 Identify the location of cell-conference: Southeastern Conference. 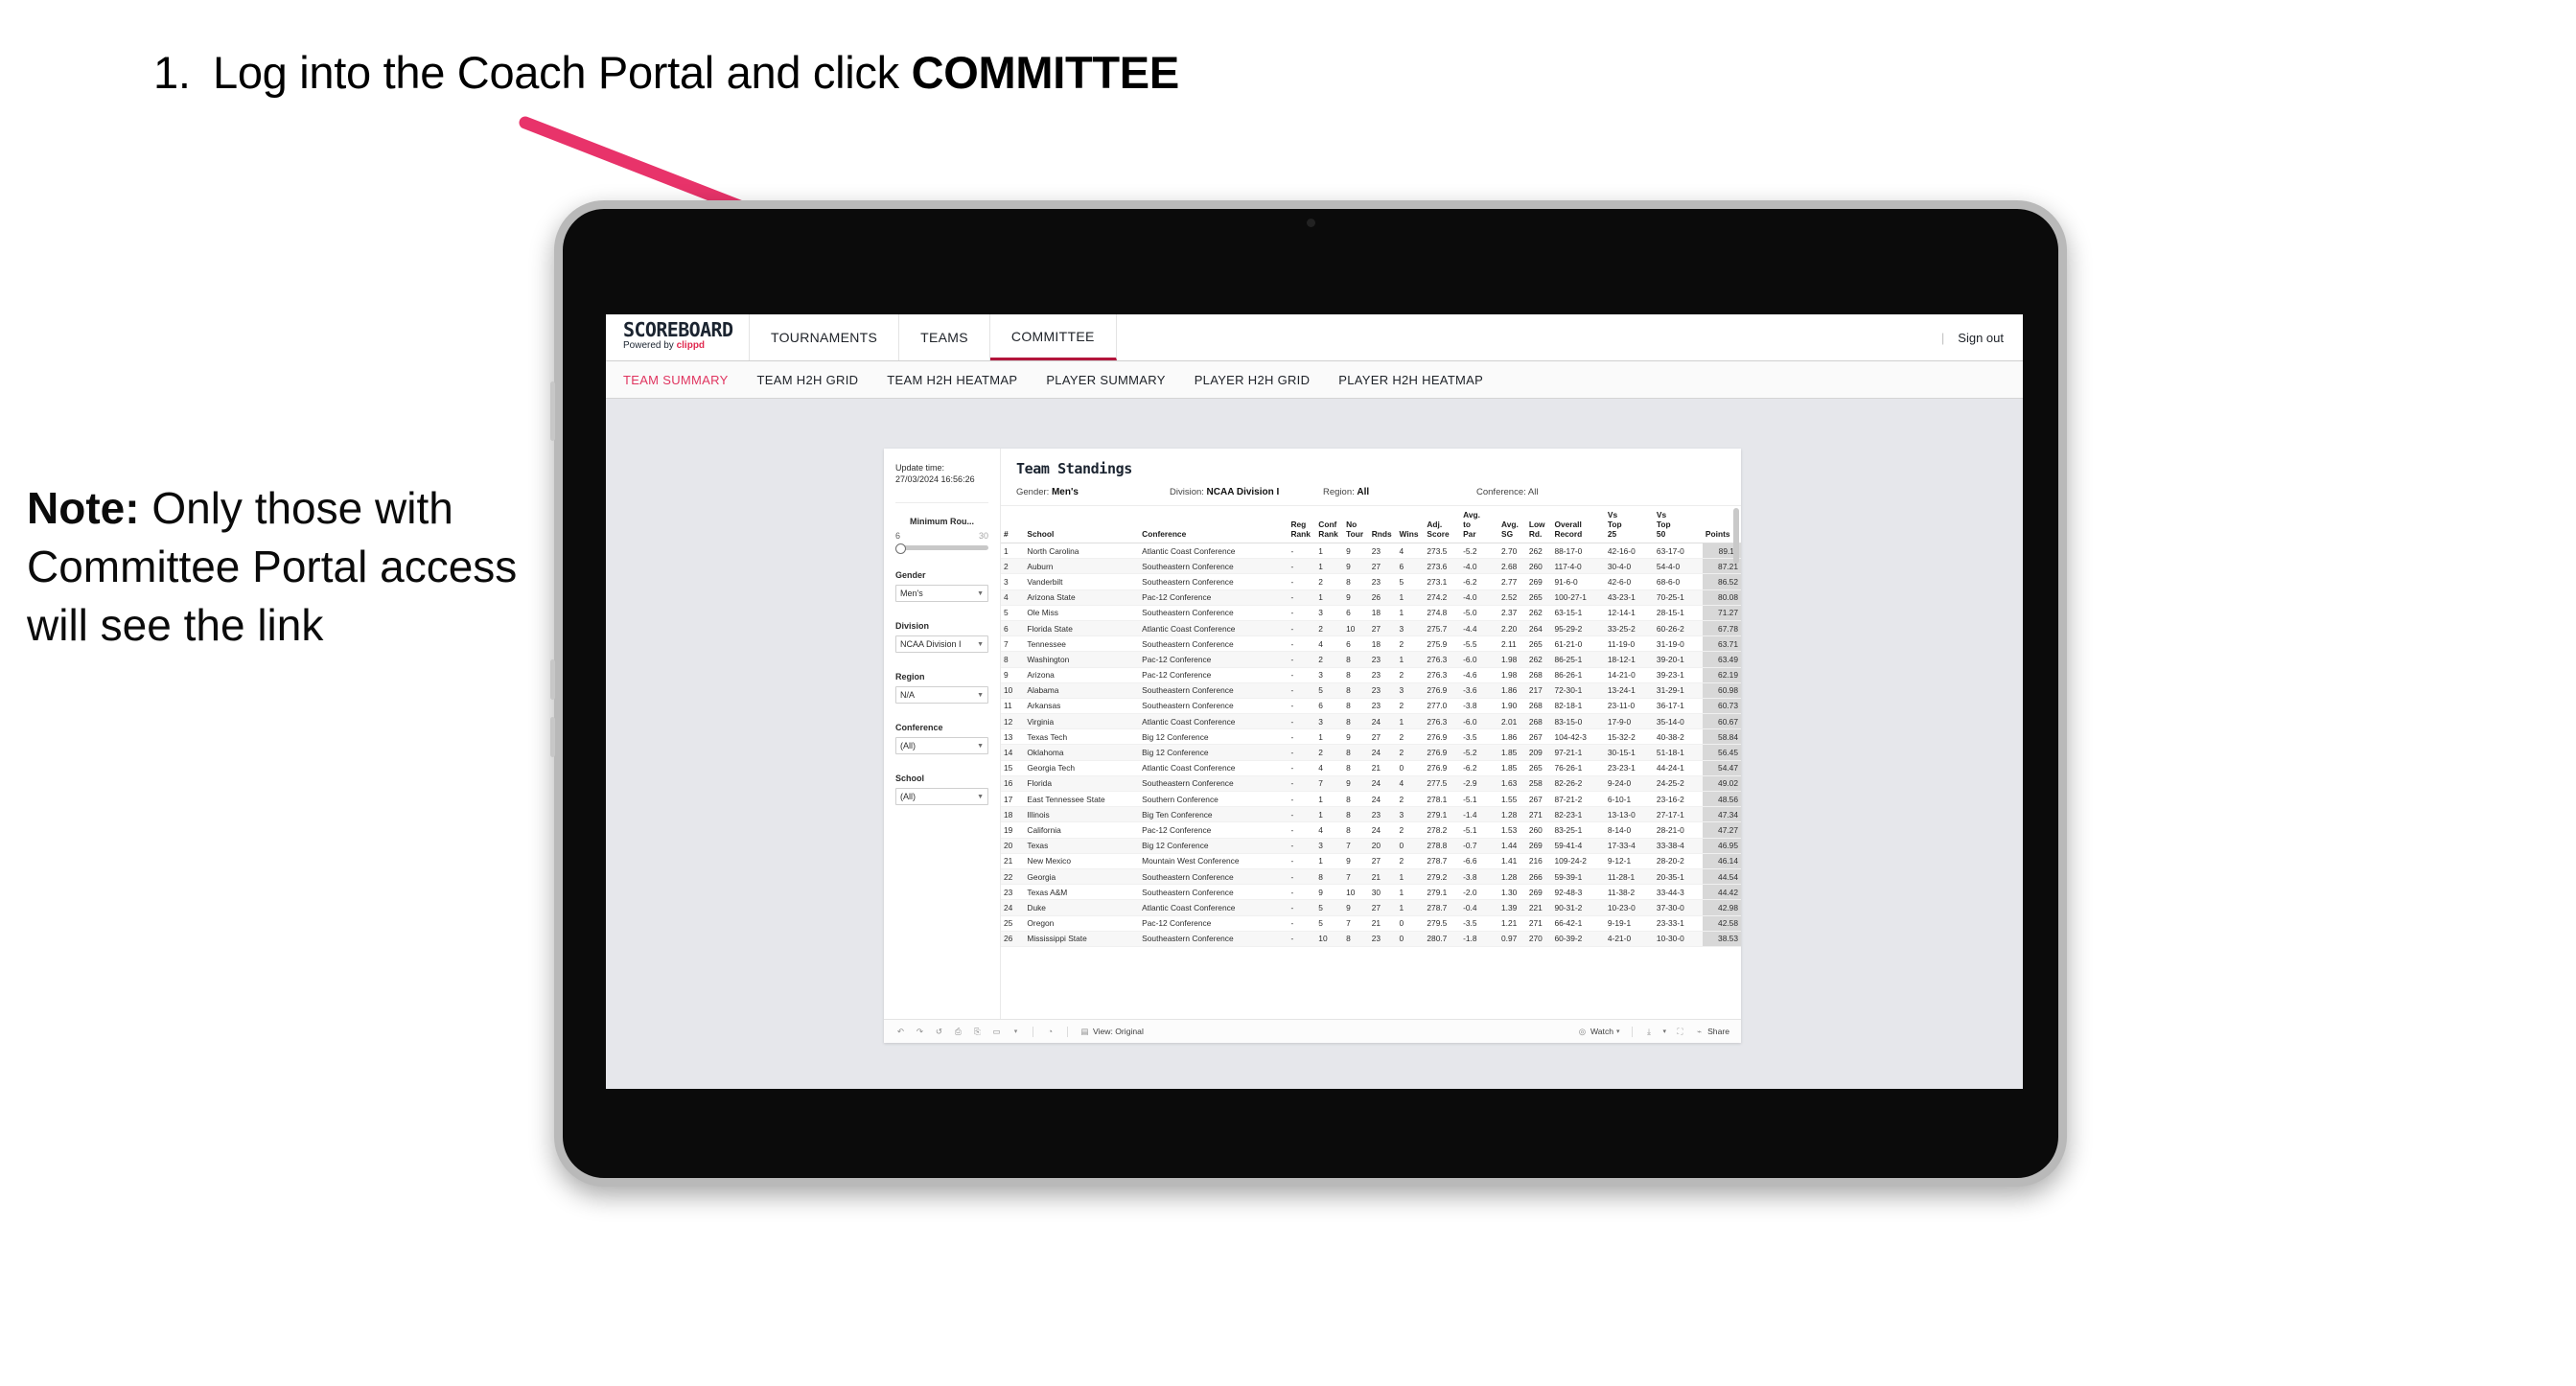
(1188, 613).